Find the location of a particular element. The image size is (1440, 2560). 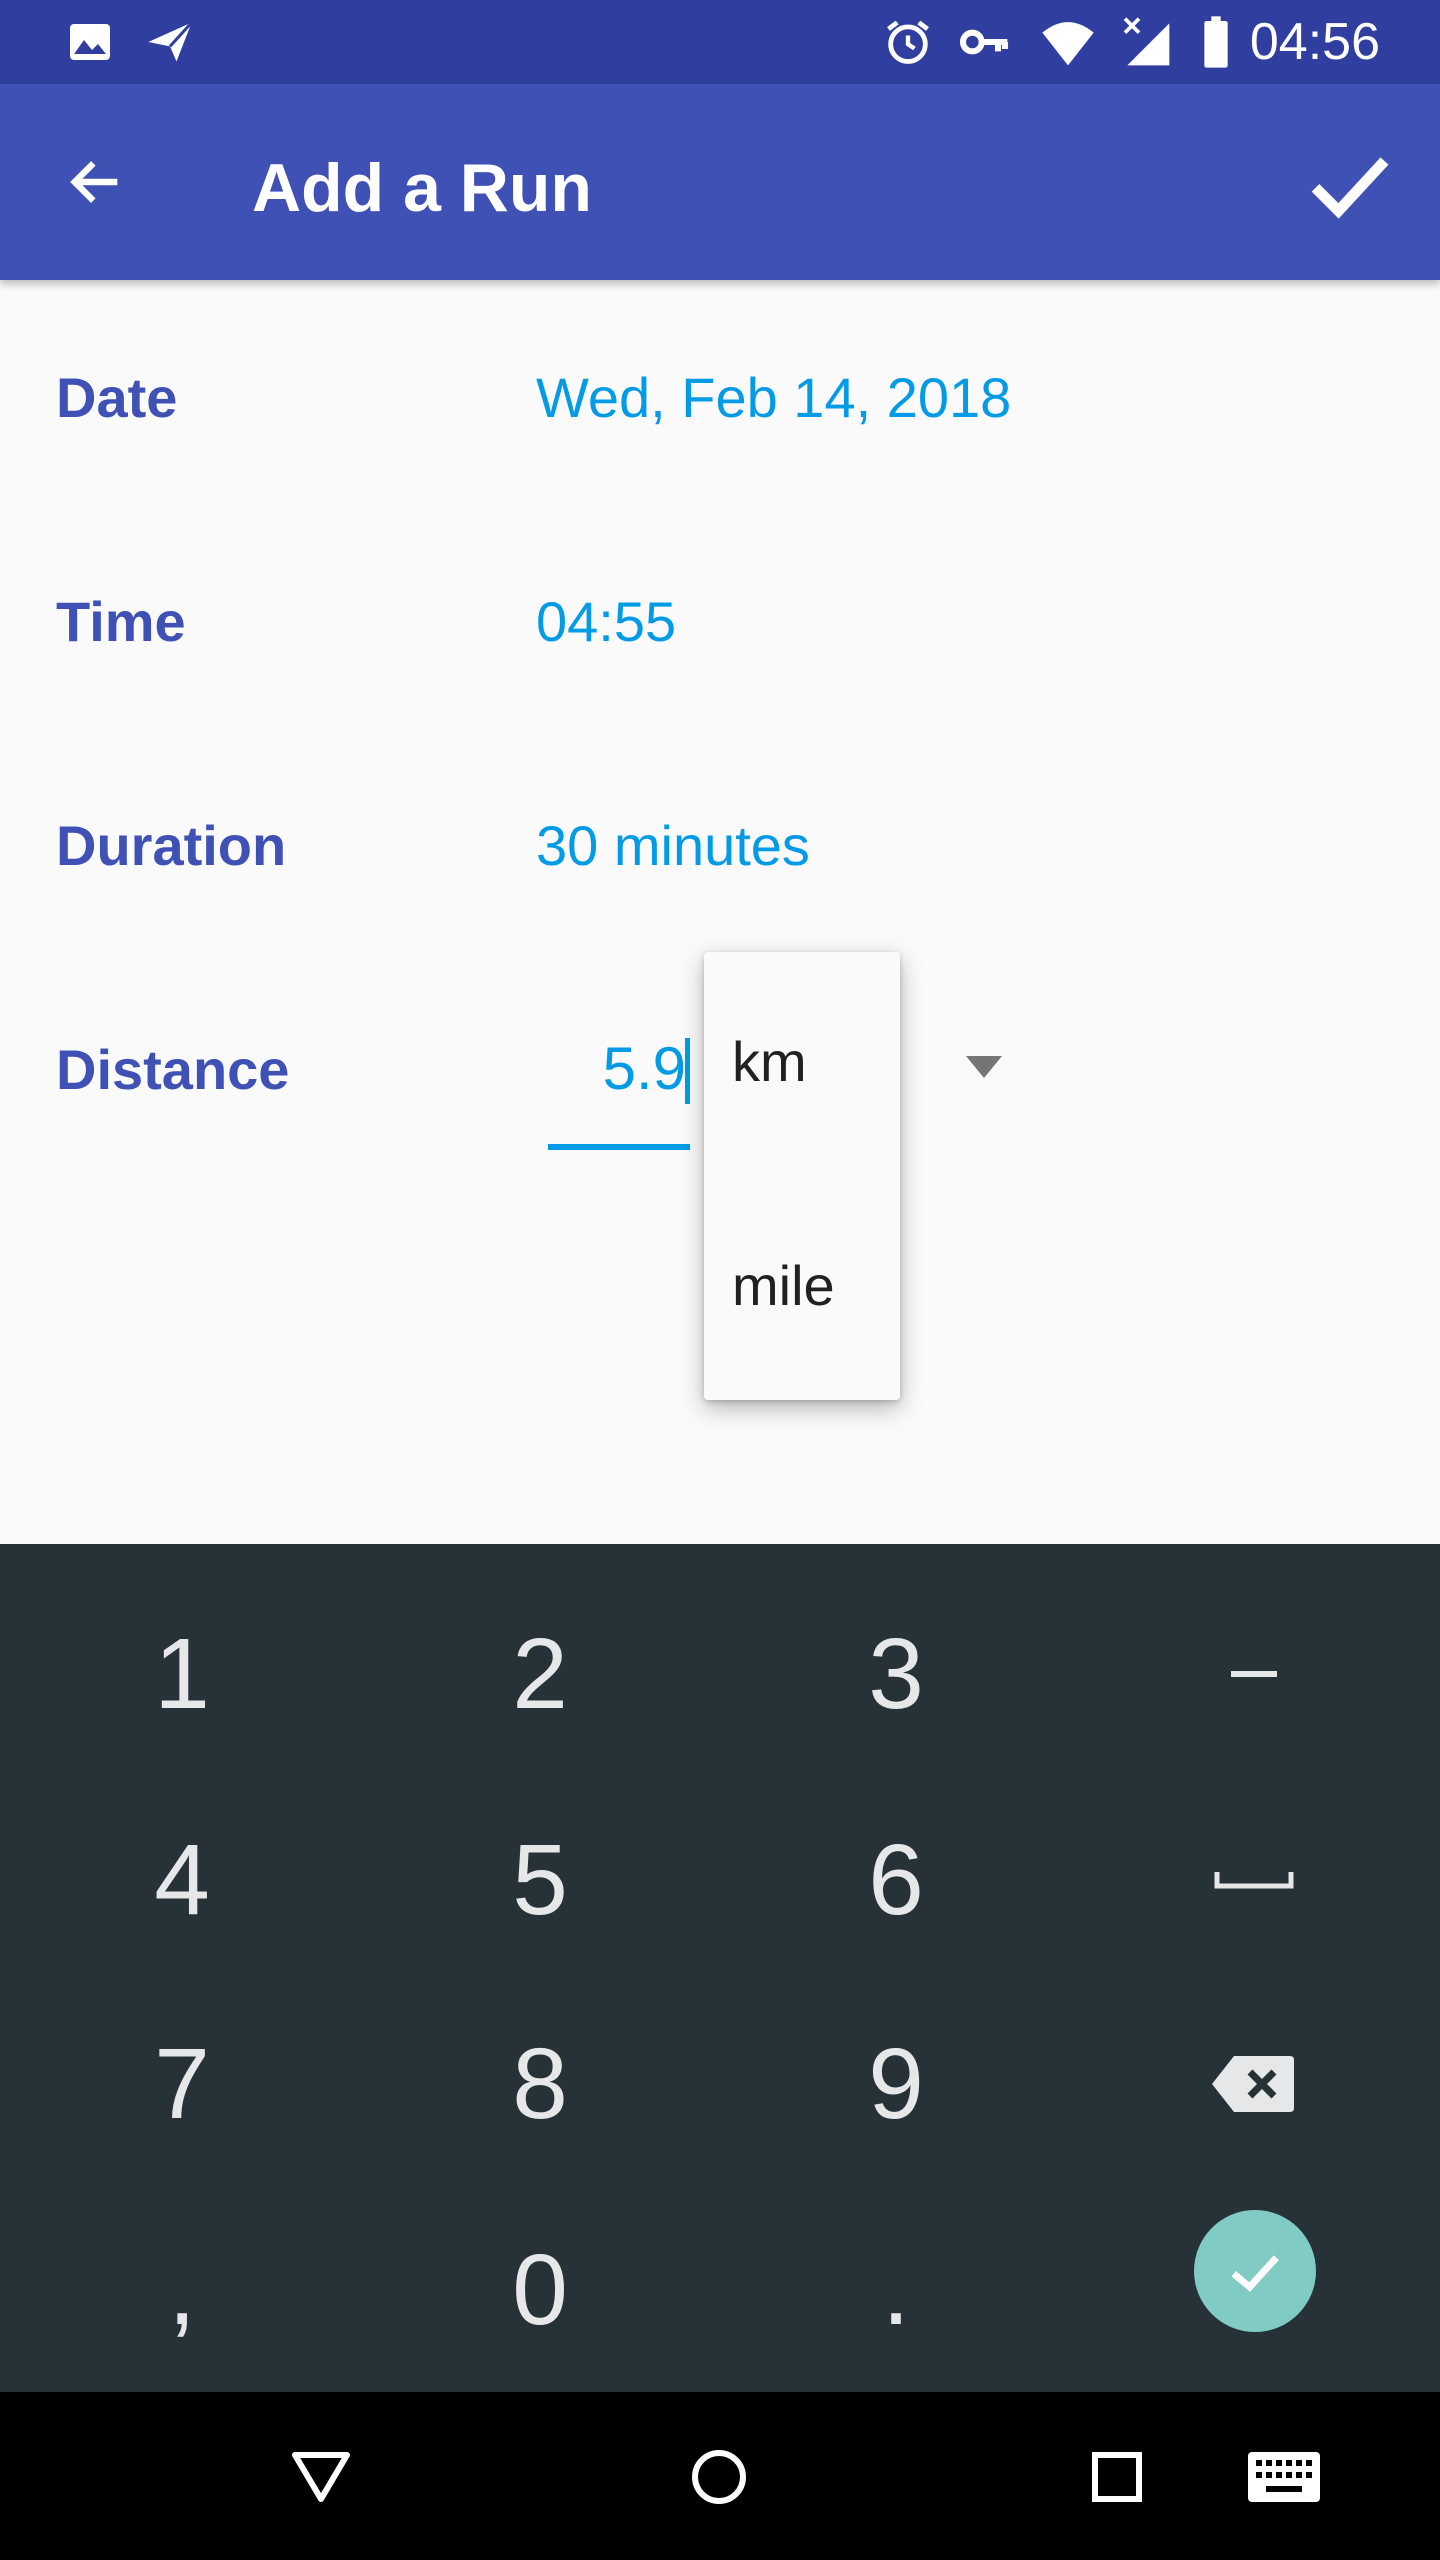

minus-icon is located at coordinates (1254, 1674).